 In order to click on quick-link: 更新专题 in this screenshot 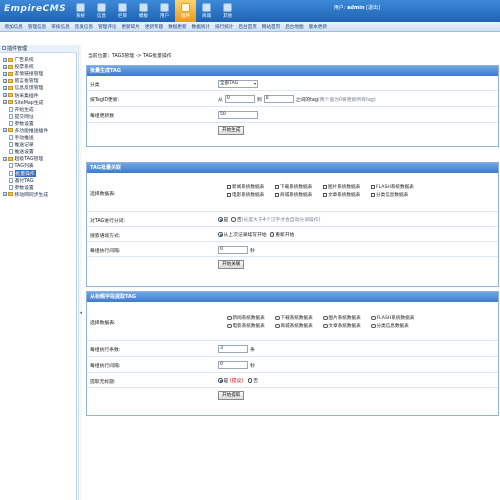, I will do `click(154, 27)`.